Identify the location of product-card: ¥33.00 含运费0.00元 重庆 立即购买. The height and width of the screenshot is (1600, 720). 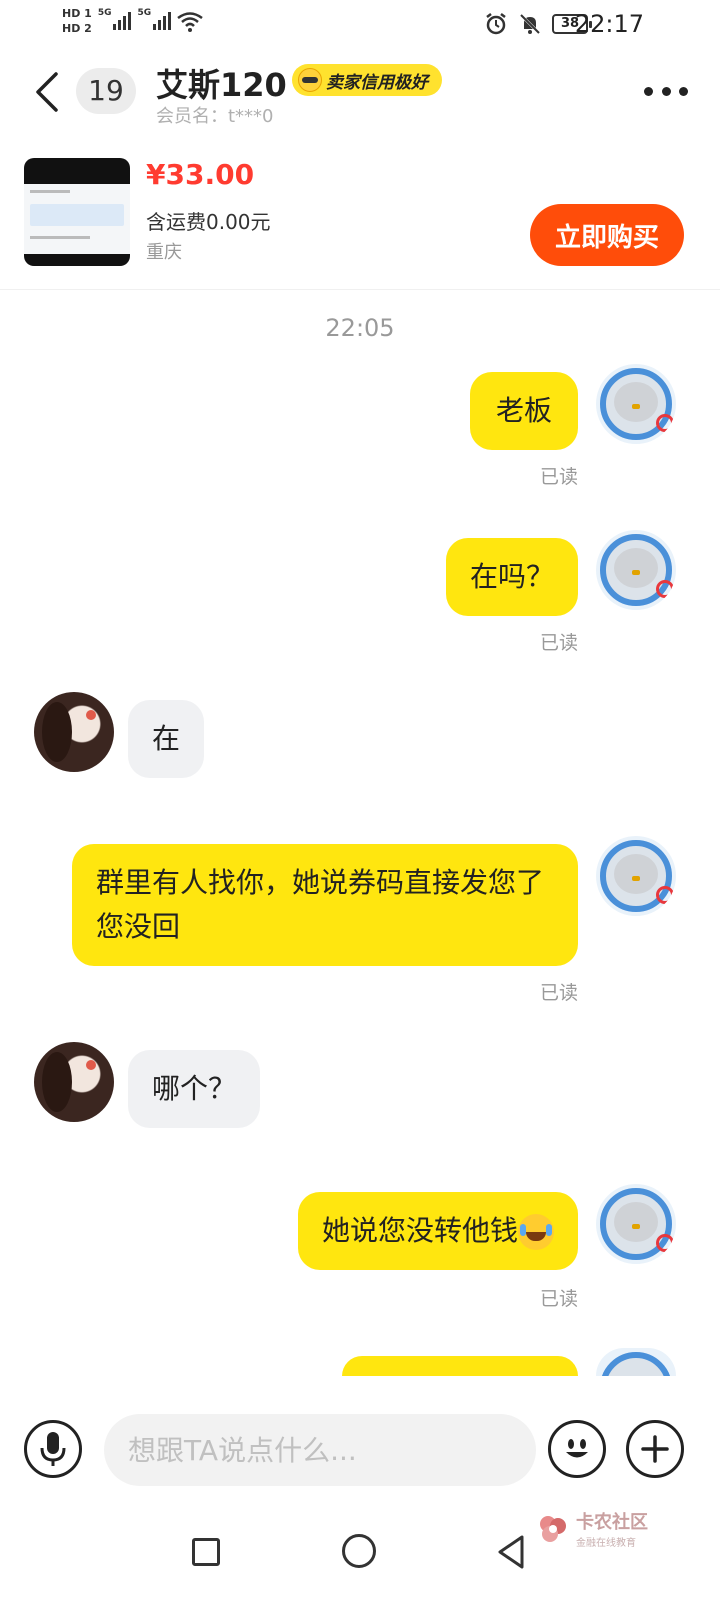
(360, 220).